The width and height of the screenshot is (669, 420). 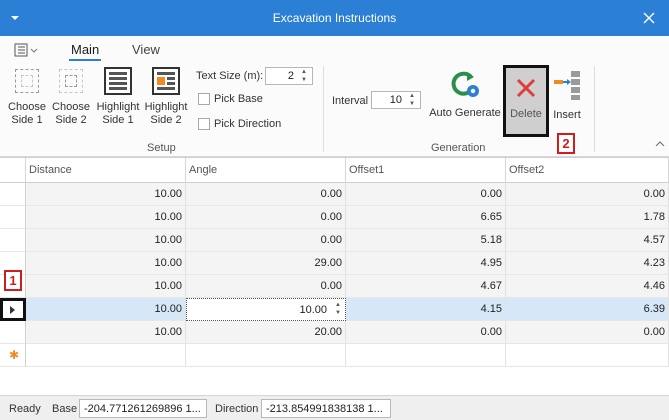 What do you see at coordinates (27, 50) in the screenshot?
I see `app-menu-button` at bounding box center [27, 50].